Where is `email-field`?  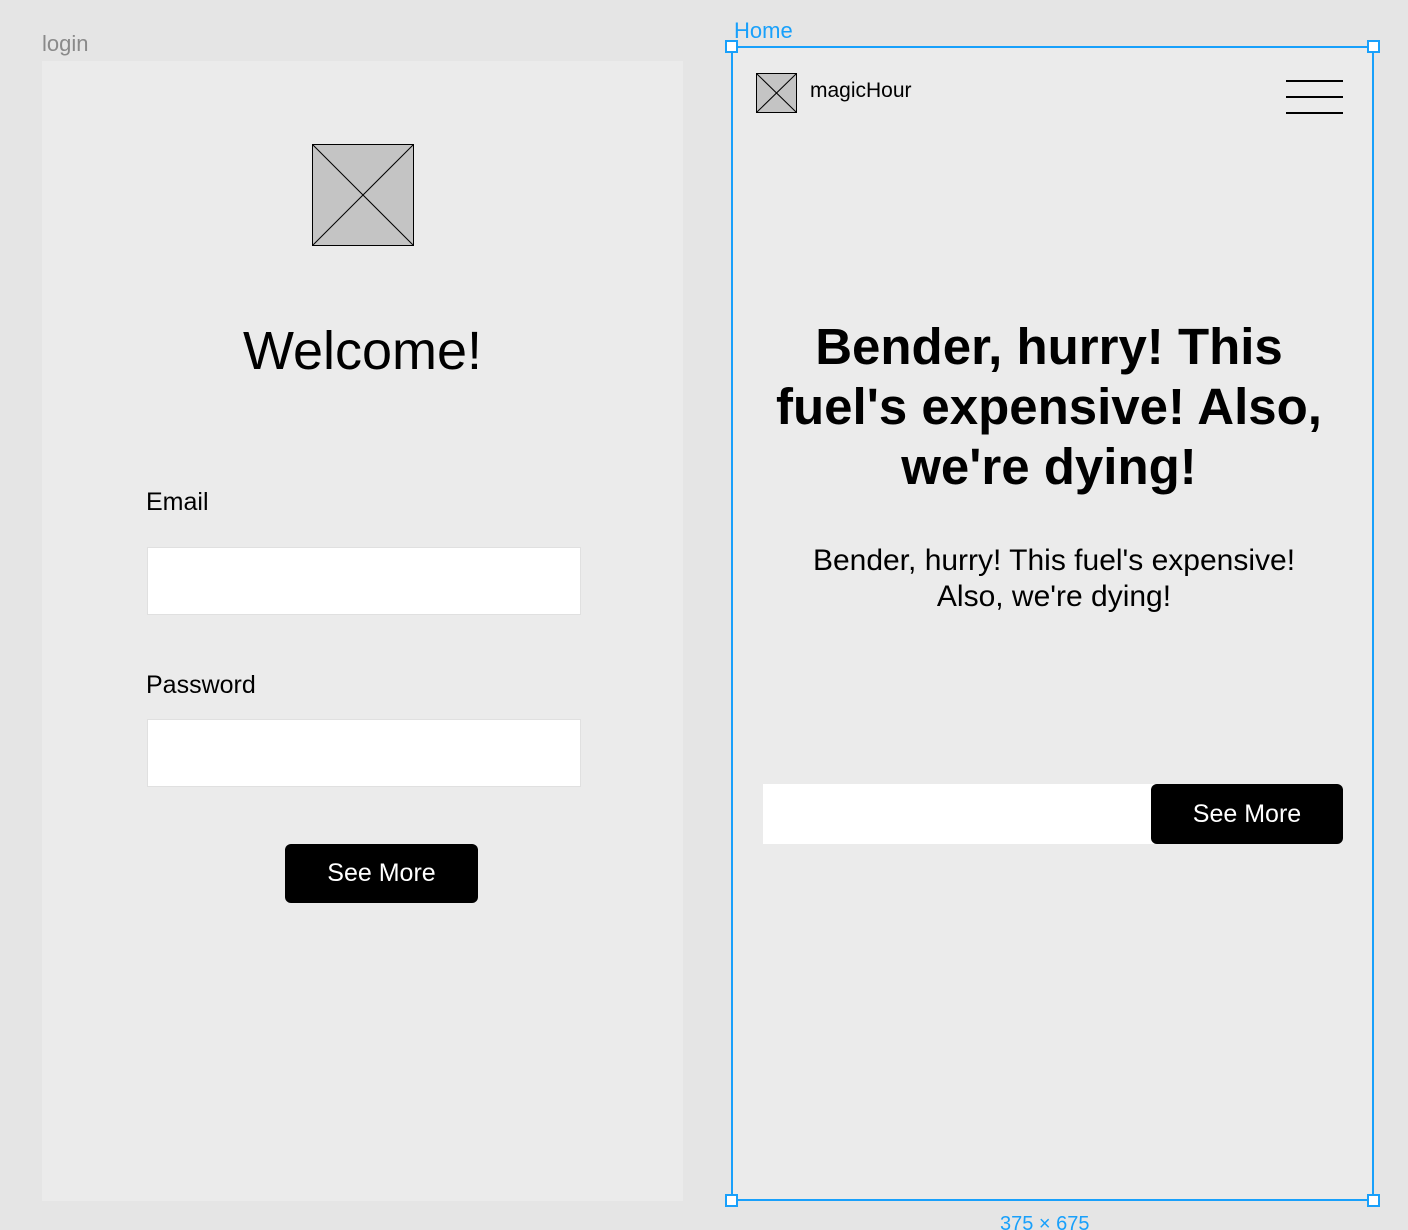
email-field is located at coordinates (364, 581).